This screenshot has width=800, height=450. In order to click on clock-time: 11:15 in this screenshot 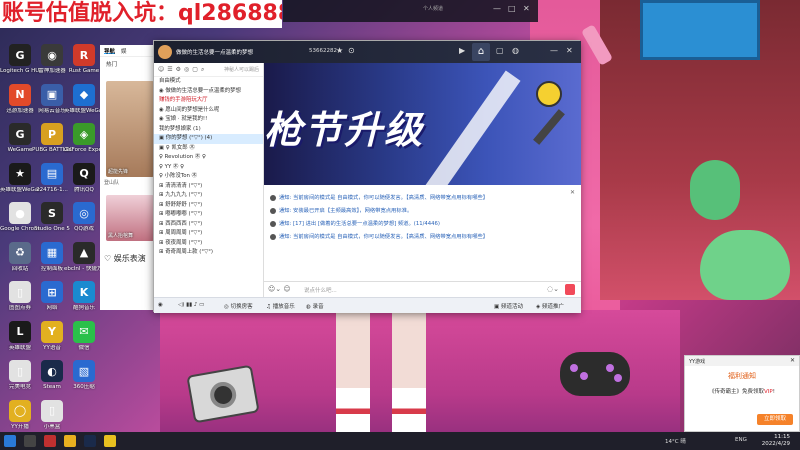, I will do `click(782, 437)`.